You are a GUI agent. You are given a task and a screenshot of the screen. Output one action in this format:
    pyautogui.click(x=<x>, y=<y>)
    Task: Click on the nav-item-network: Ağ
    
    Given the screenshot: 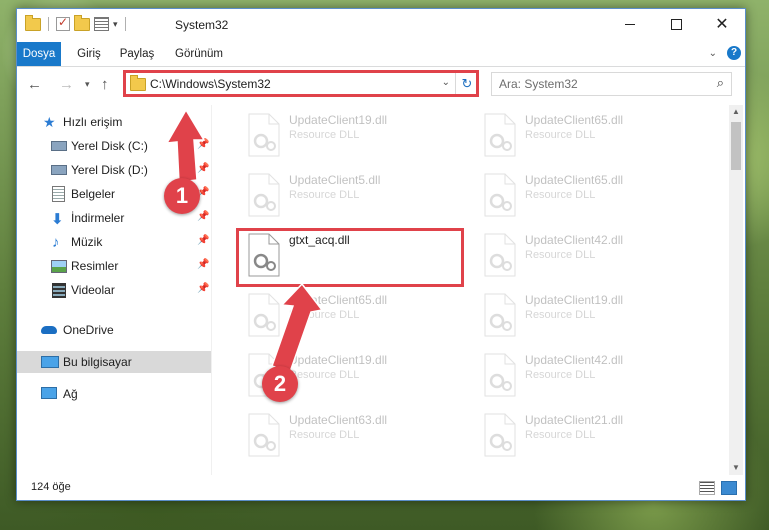 What is the action you would take?
    pyautogui.click(x=114, y=394)
    